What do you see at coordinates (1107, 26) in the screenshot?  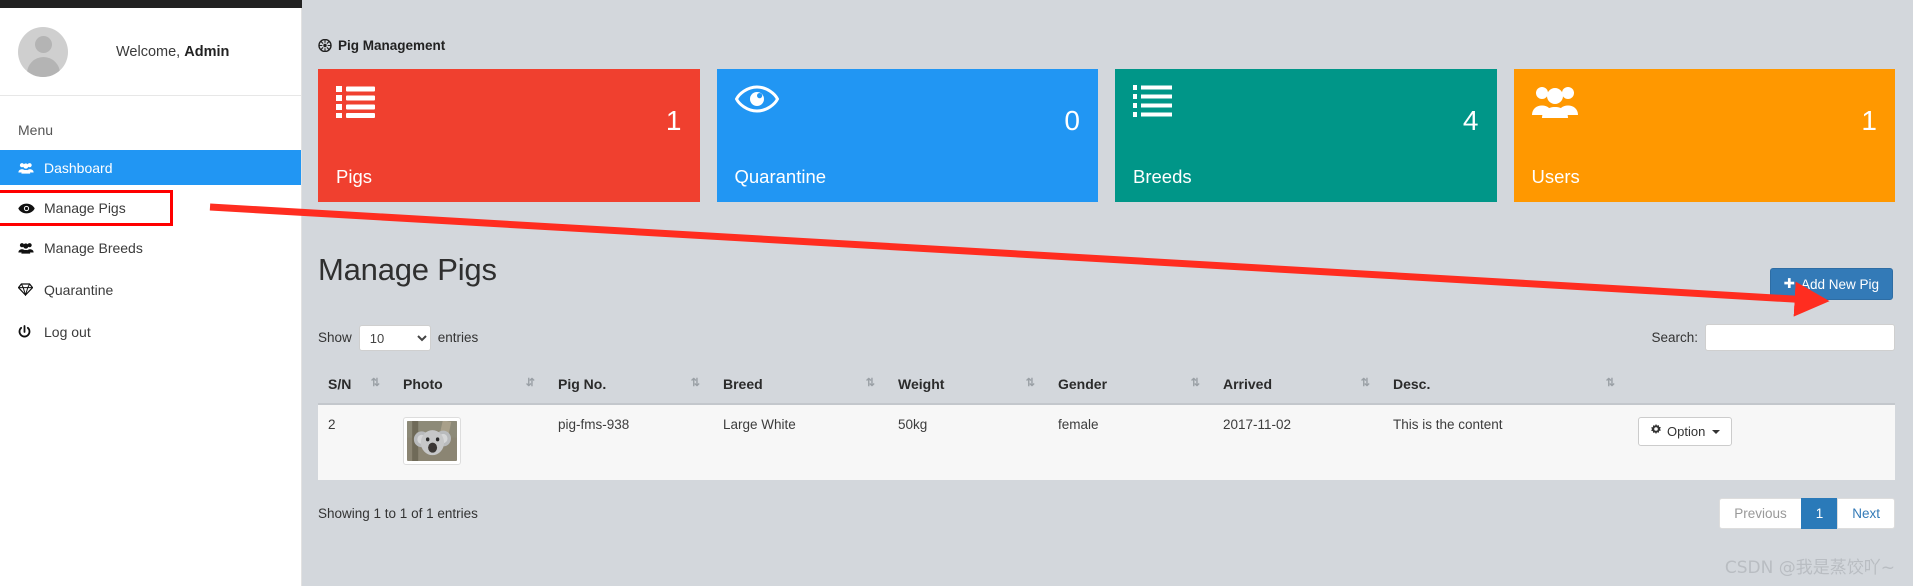 I see `breadcrumb: Pig Management` at bounding box center [1107, 26].